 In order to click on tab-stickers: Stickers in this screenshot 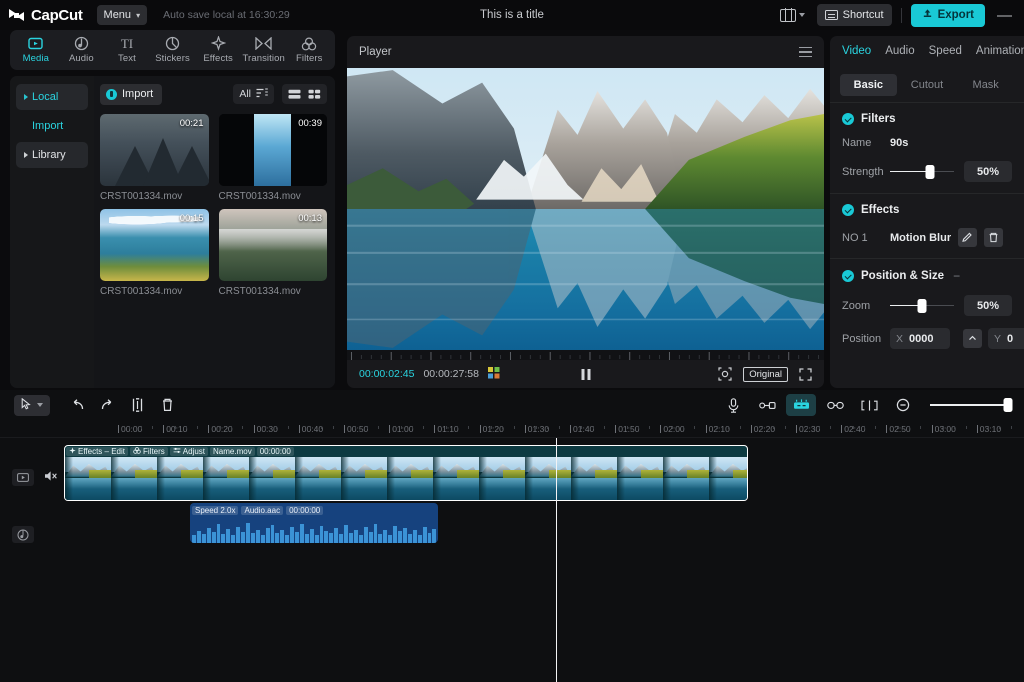, I will do `click(173, 50)`.